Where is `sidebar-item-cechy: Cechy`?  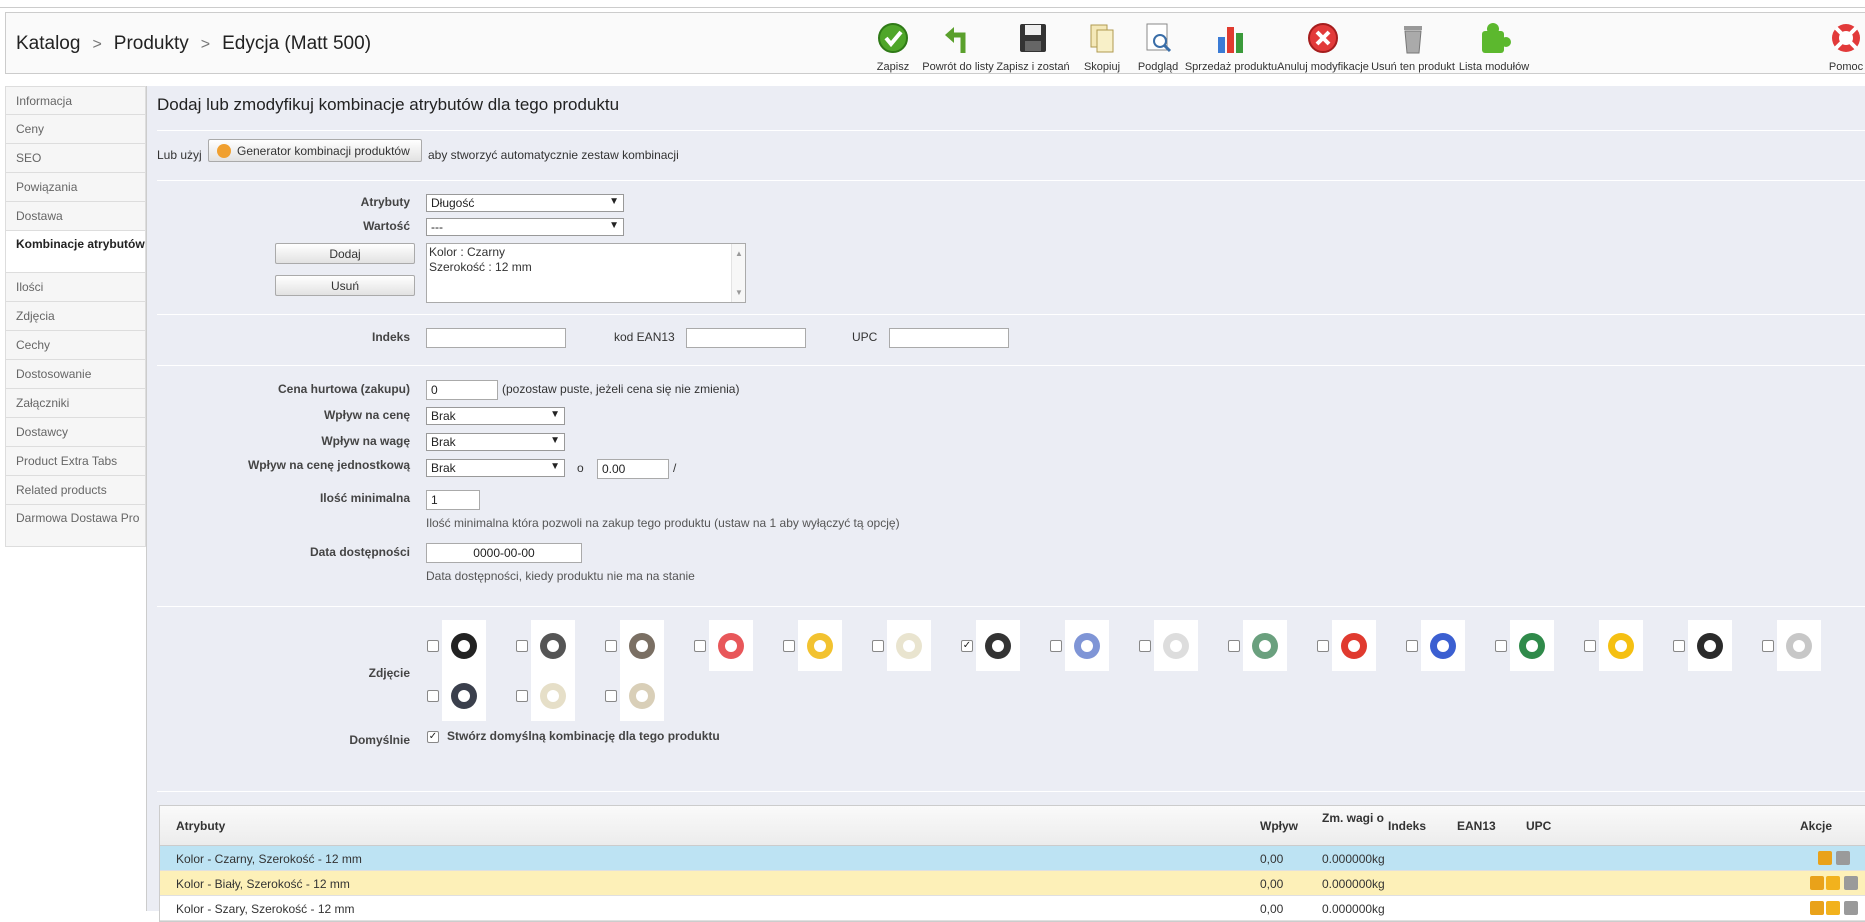
sidebar-item-cechy: Cechy is located at coordinates (75, 345).